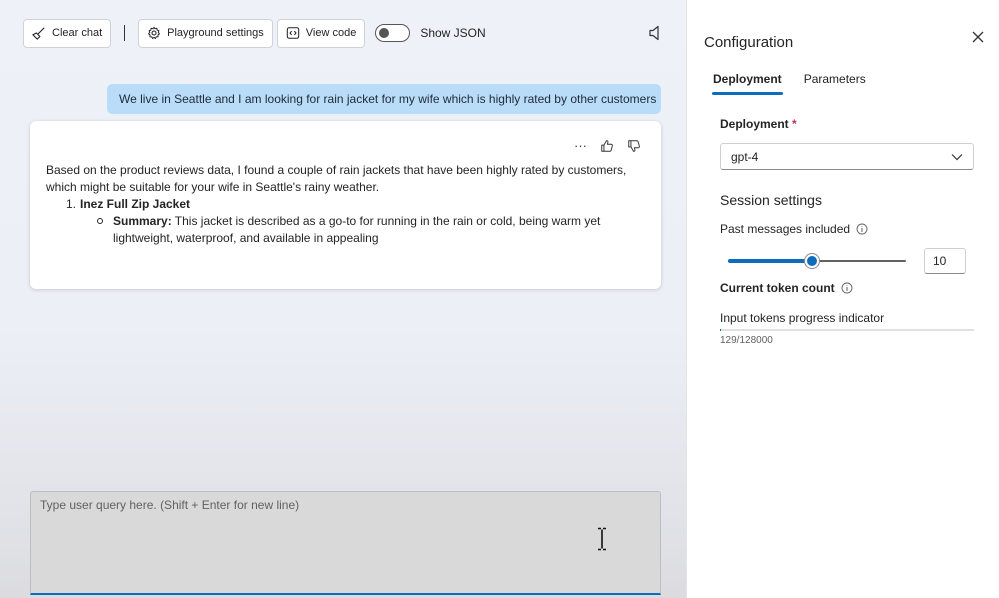 The image size is (999, 598). I want to click on tab-parameters: Parameters, so click(835, 83).